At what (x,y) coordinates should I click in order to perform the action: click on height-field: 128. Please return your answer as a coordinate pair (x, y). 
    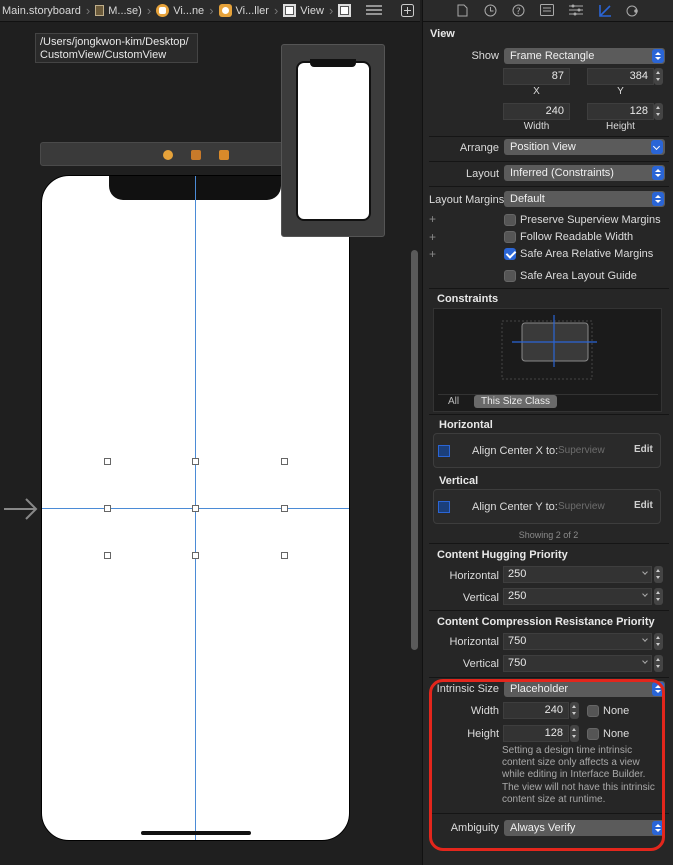
    Looking at the image, I should click on (620, 111).